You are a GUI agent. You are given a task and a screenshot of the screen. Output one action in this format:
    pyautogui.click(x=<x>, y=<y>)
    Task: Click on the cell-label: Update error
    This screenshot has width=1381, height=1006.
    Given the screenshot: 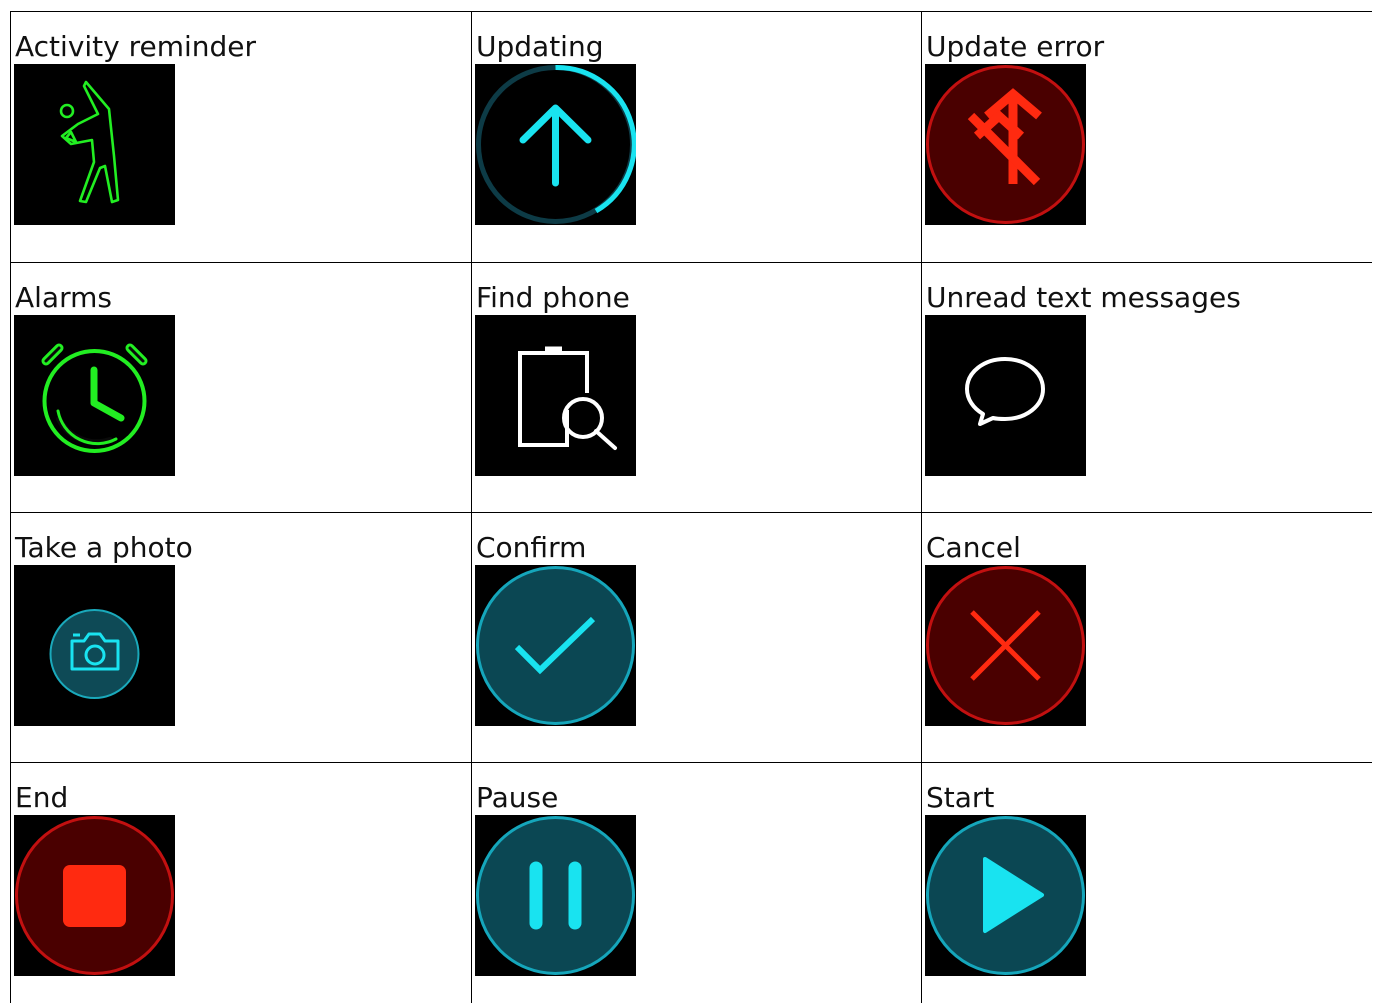 What is the action you would take?
    pyautogui.click(x=1015, y=46)
    